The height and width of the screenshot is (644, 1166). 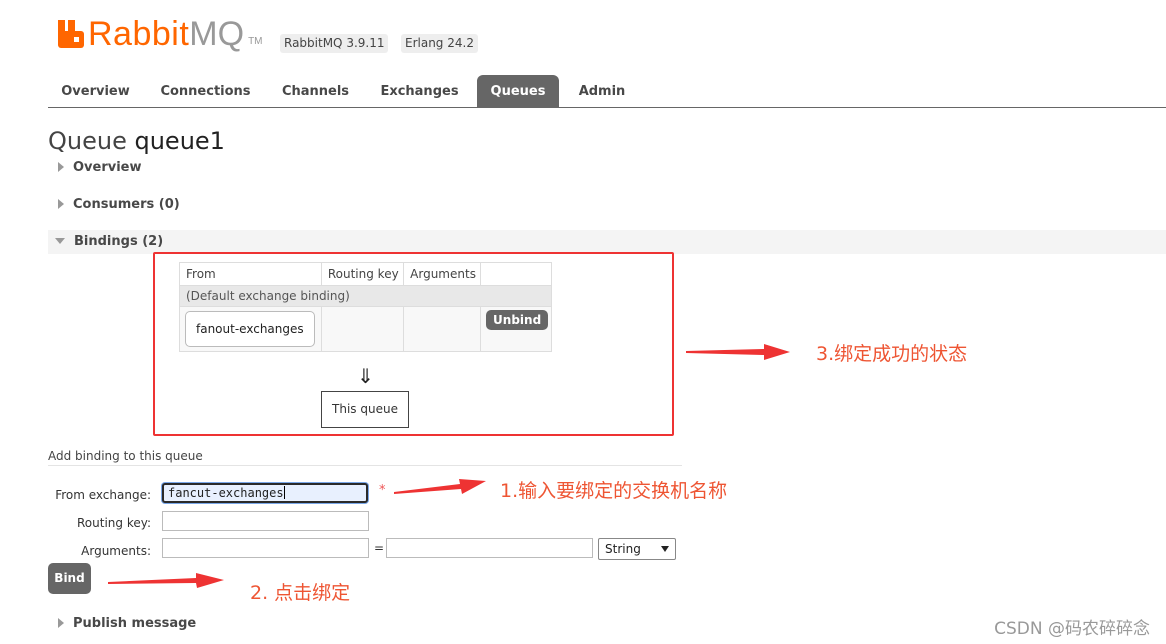 I want to click on logo-text-mq: MQ, so click(x=217, y=33).